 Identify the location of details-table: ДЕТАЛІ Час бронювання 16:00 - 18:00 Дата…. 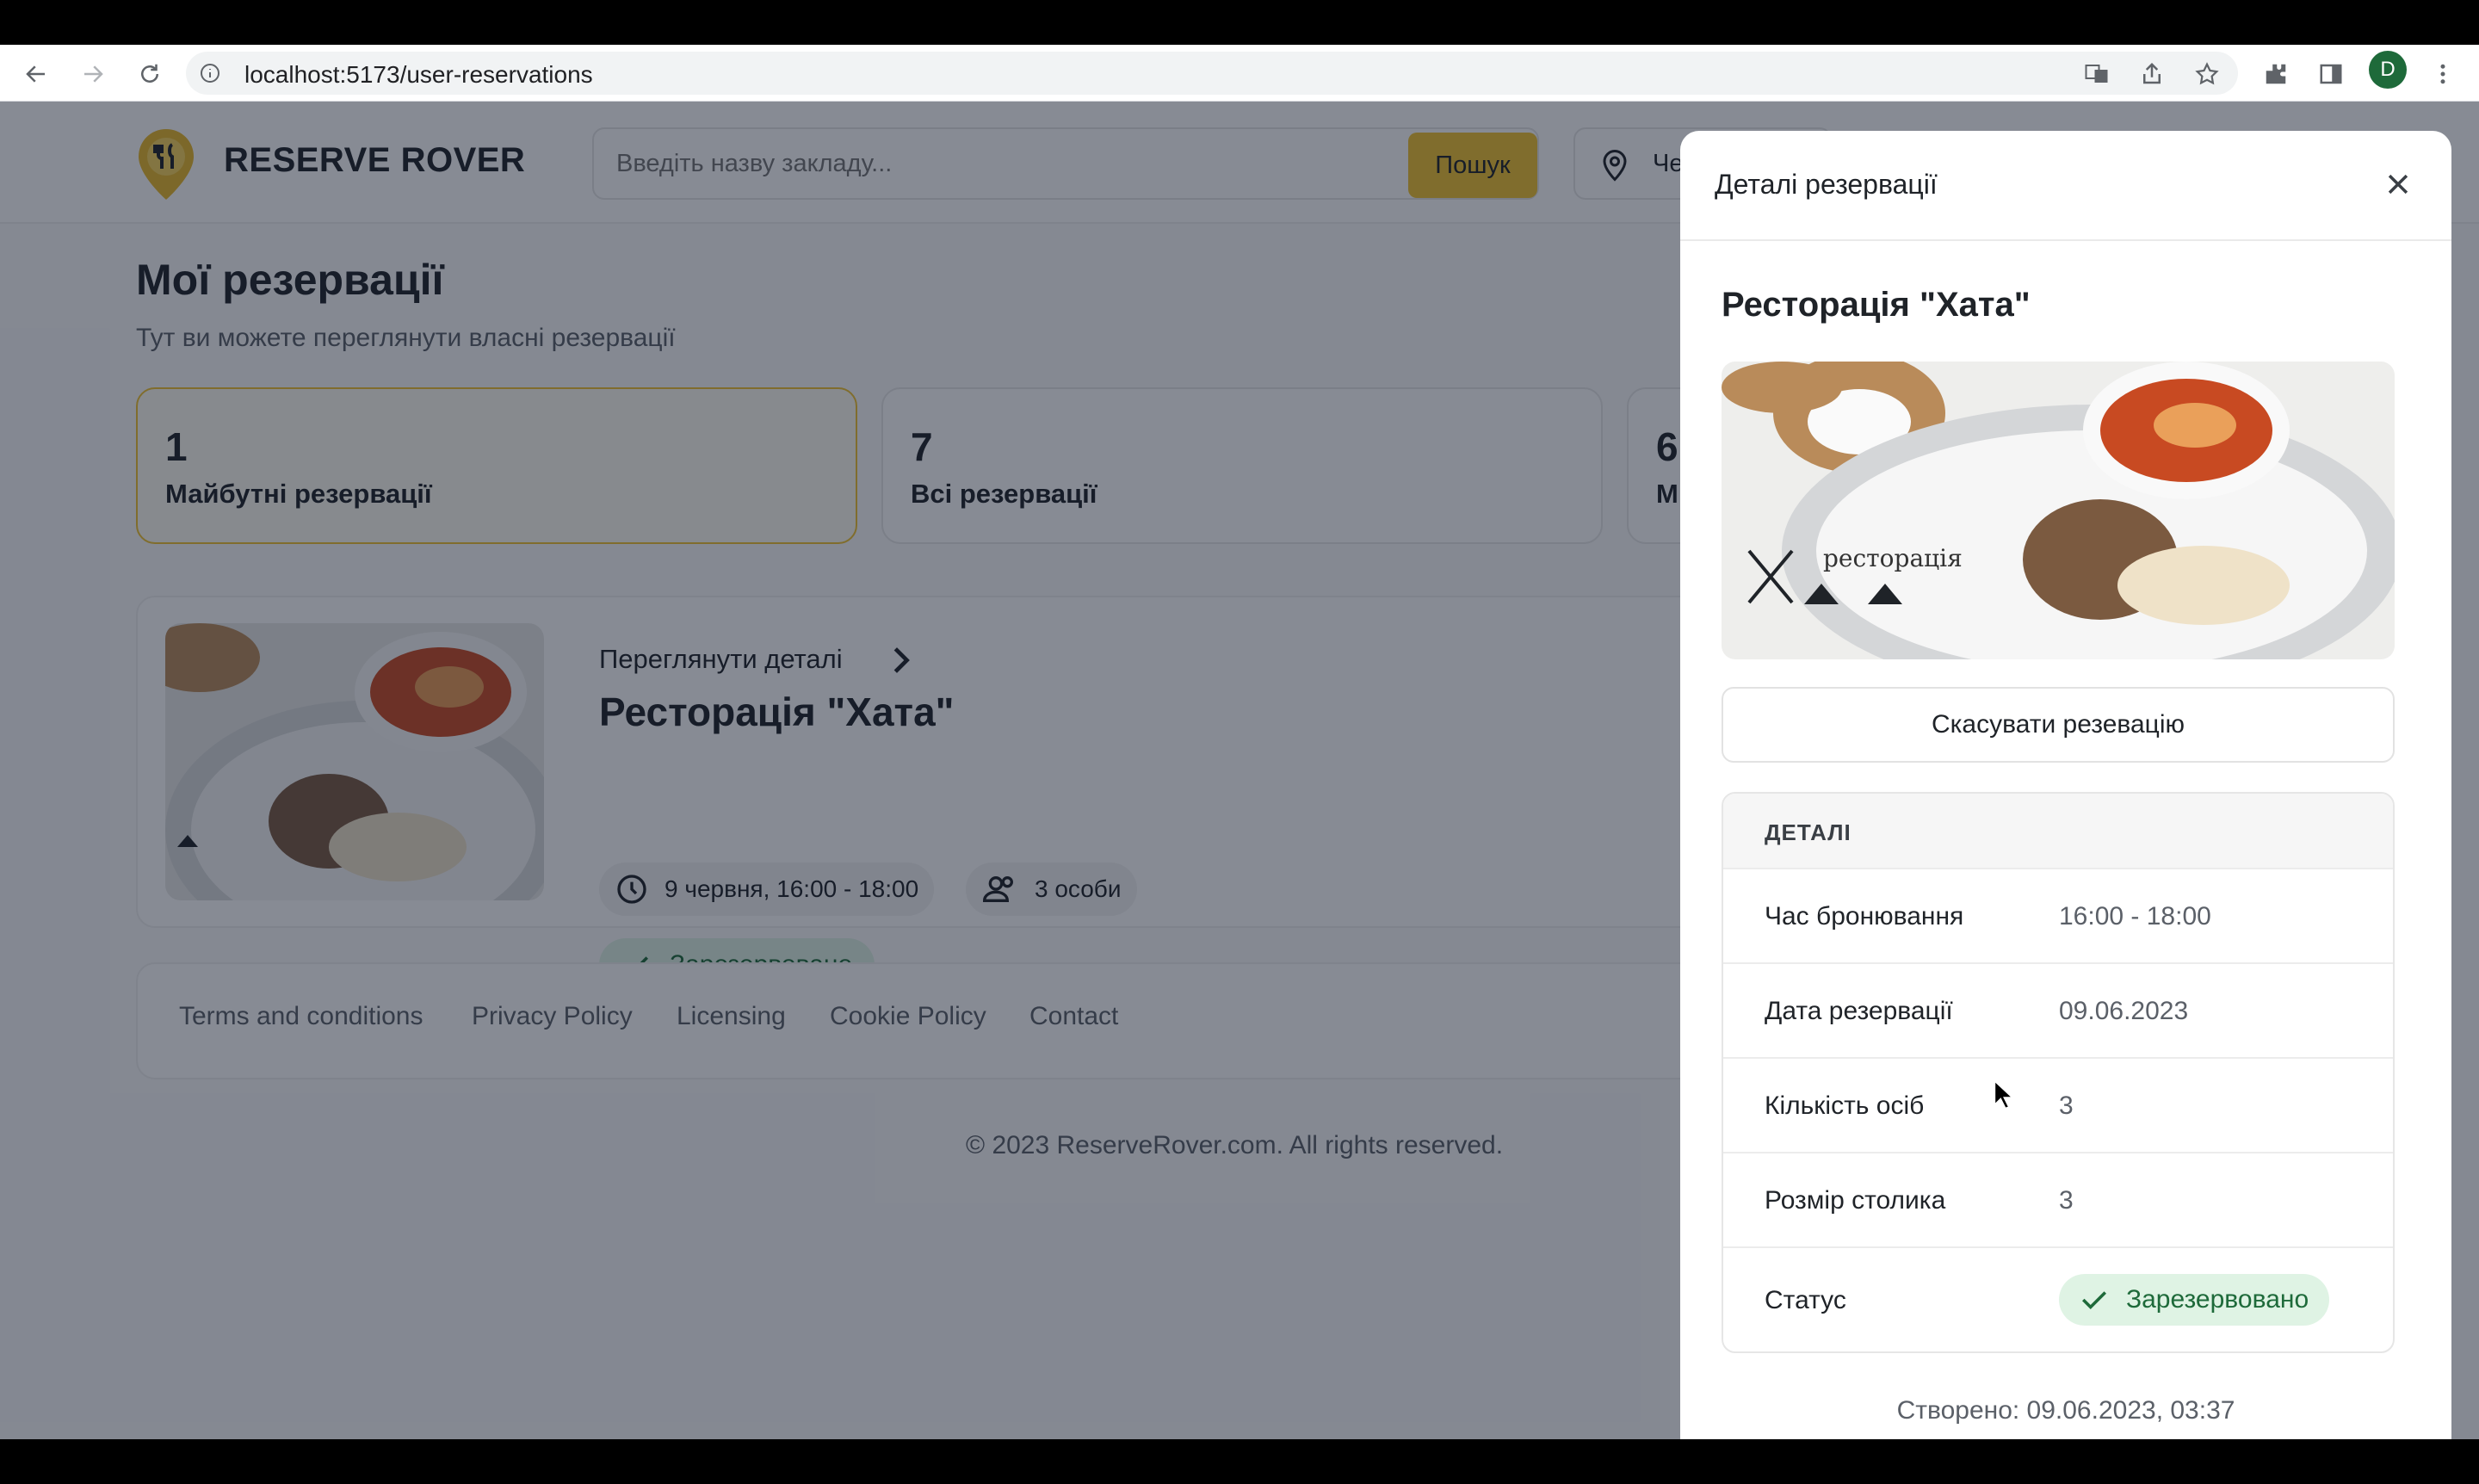
(2058, 1072).